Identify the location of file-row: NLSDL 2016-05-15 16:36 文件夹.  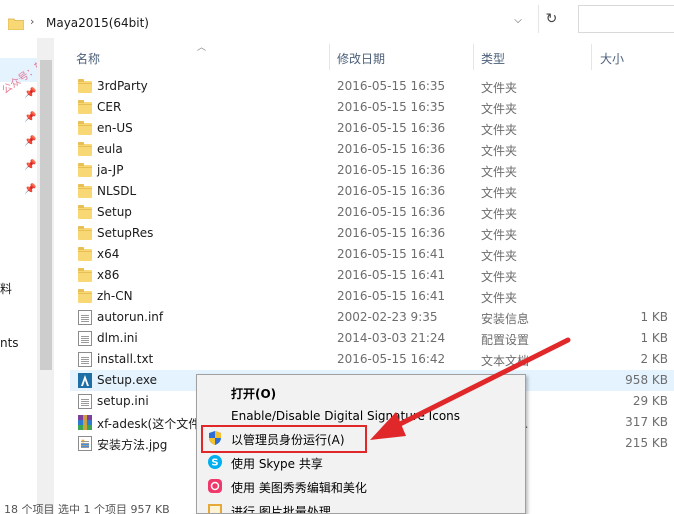
(372, 191).